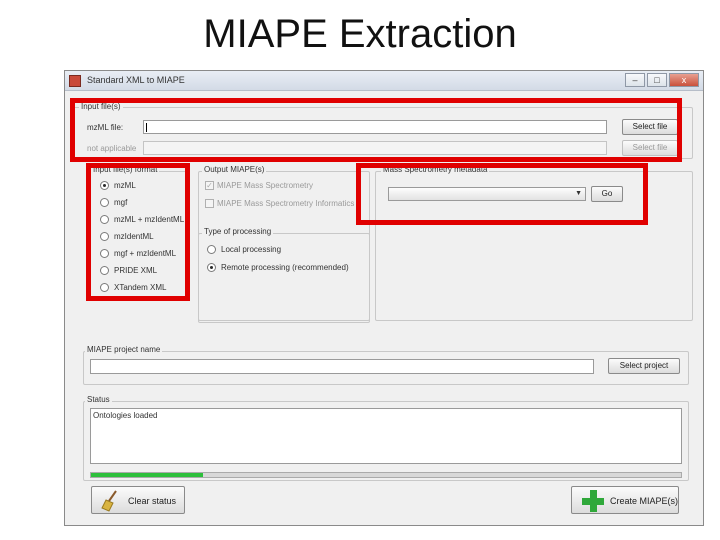 The height and width of the screenshot is (540, 720). What do you see at coordinates (121, 202) in the screenshot?
I see `format-label: mgf` at bounding box center [121, 202].